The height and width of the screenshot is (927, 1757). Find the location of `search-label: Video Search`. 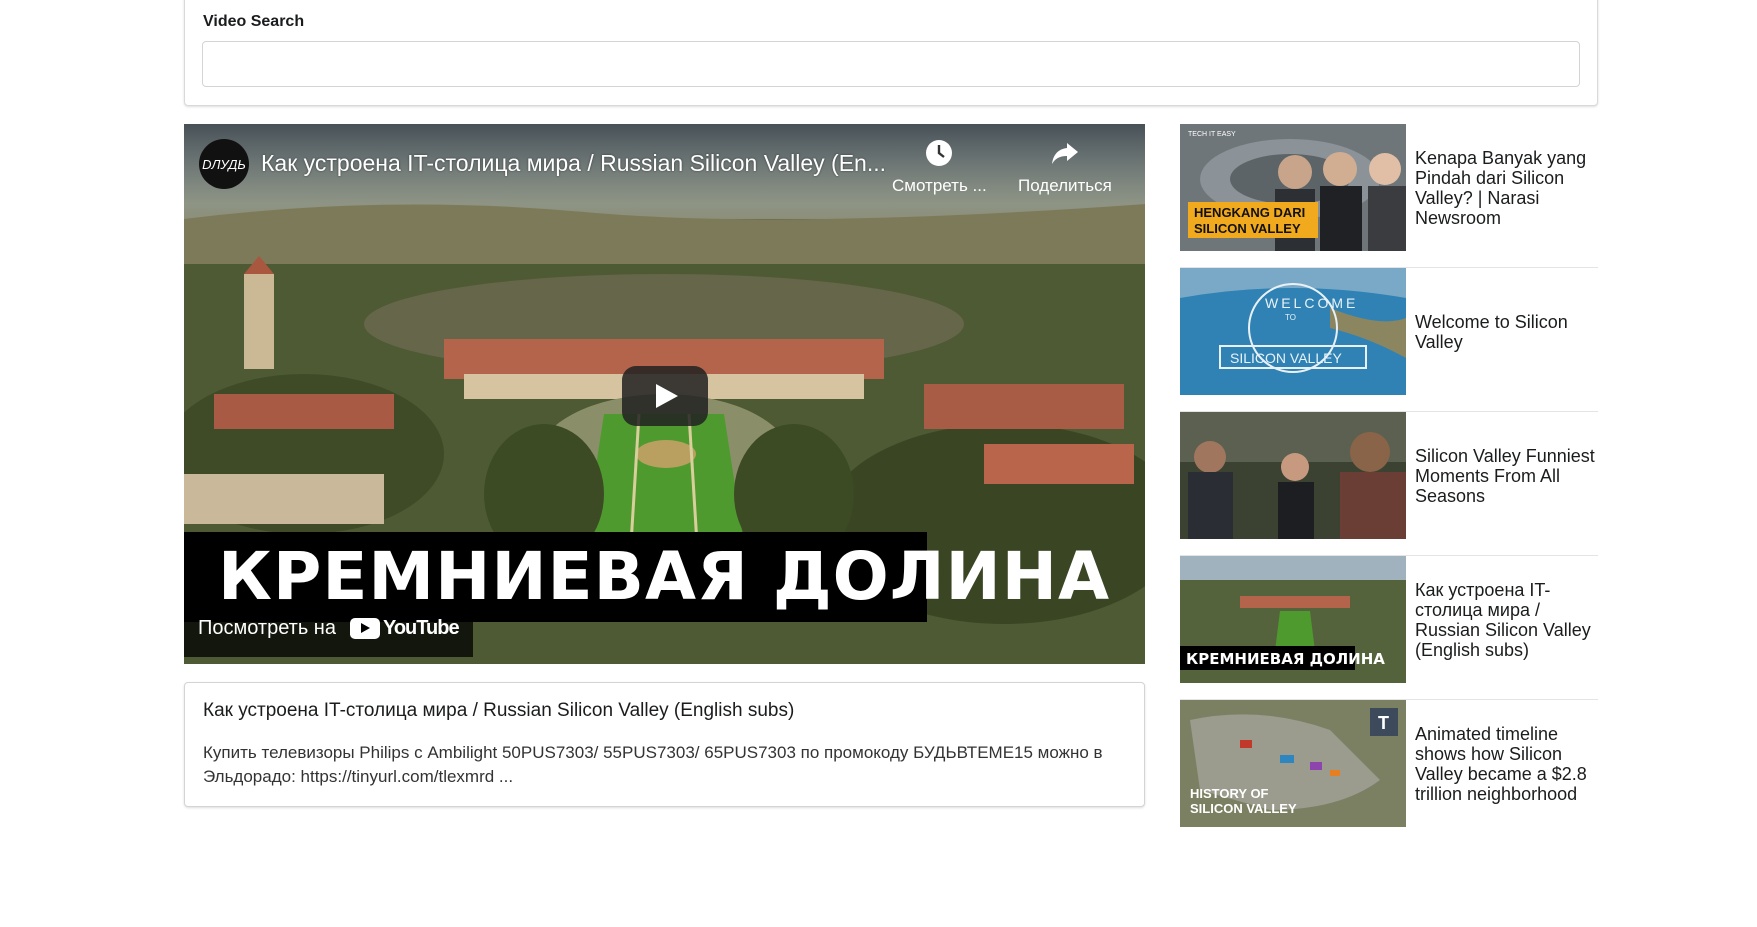

search-label: Video Search is located at coordinates (254, 21).